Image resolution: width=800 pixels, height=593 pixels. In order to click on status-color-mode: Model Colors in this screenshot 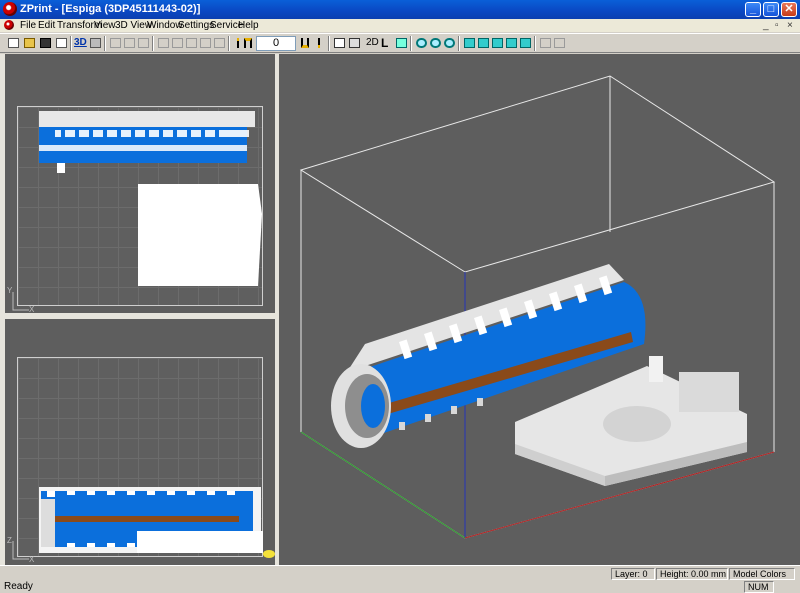, I will do `click(762, 574)`.